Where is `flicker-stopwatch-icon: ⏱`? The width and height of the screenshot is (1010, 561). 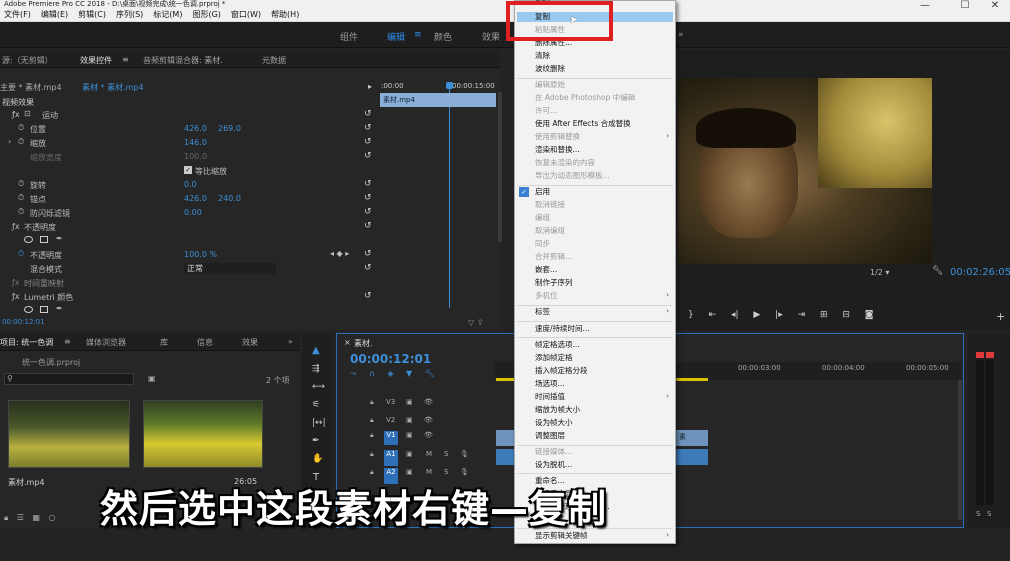 flicker-stopwatch-icon: ⏱ is located at coordinates (21, 212).